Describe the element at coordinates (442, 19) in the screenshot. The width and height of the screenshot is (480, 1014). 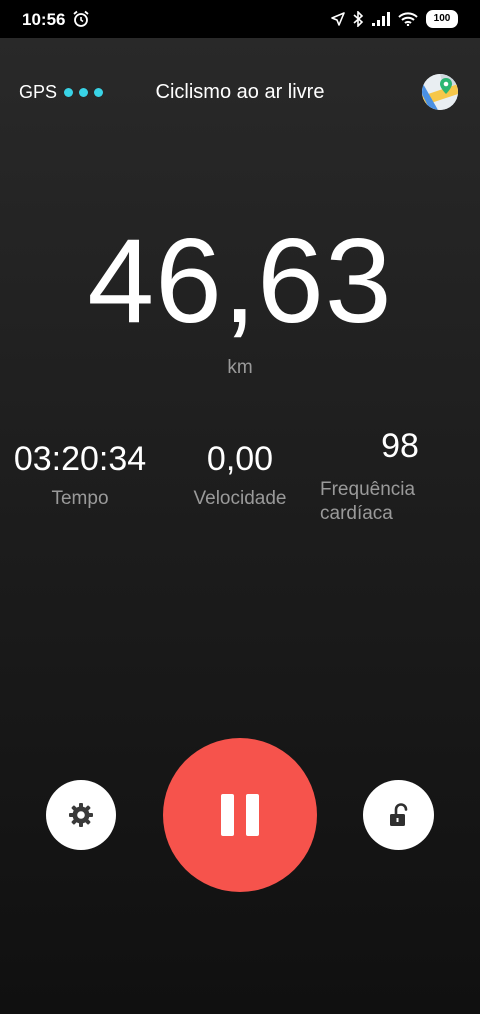
I see `battery-indicator: 100` at that location.